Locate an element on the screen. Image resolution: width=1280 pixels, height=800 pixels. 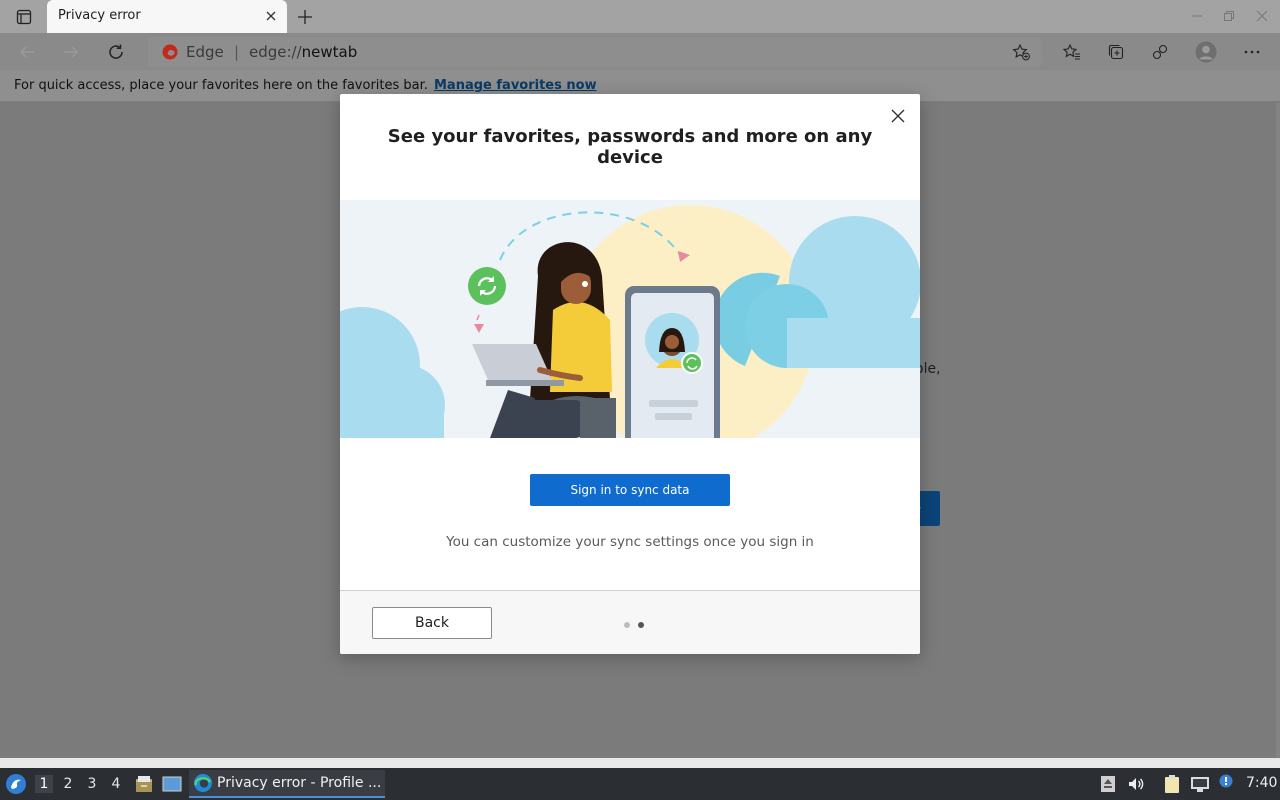
collections-icon is located at coordinates (1116, 52).